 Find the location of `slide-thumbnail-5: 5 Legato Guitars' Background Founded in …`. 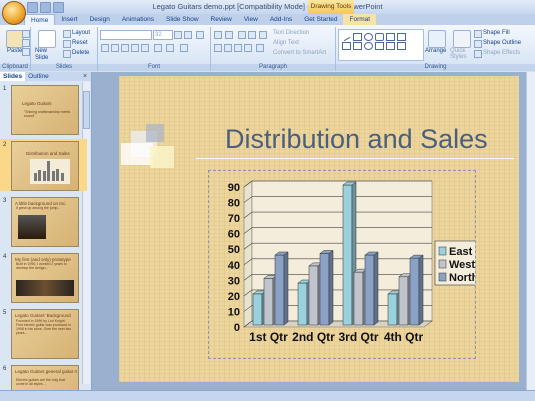

slide-thumbnail-5: 5 Legato Guitars' Background Founded in … is located at coordinates (43, 333).